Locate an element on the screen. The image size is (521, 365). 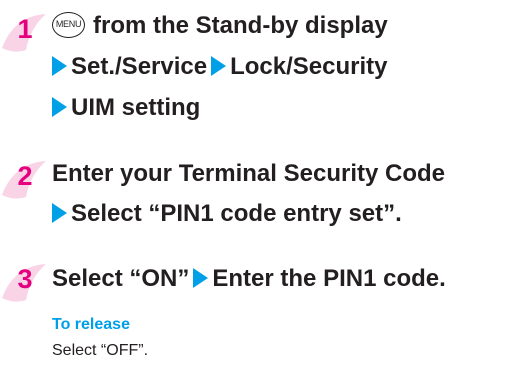
step-number-badge: 3 is located at coordinates (26, 283).